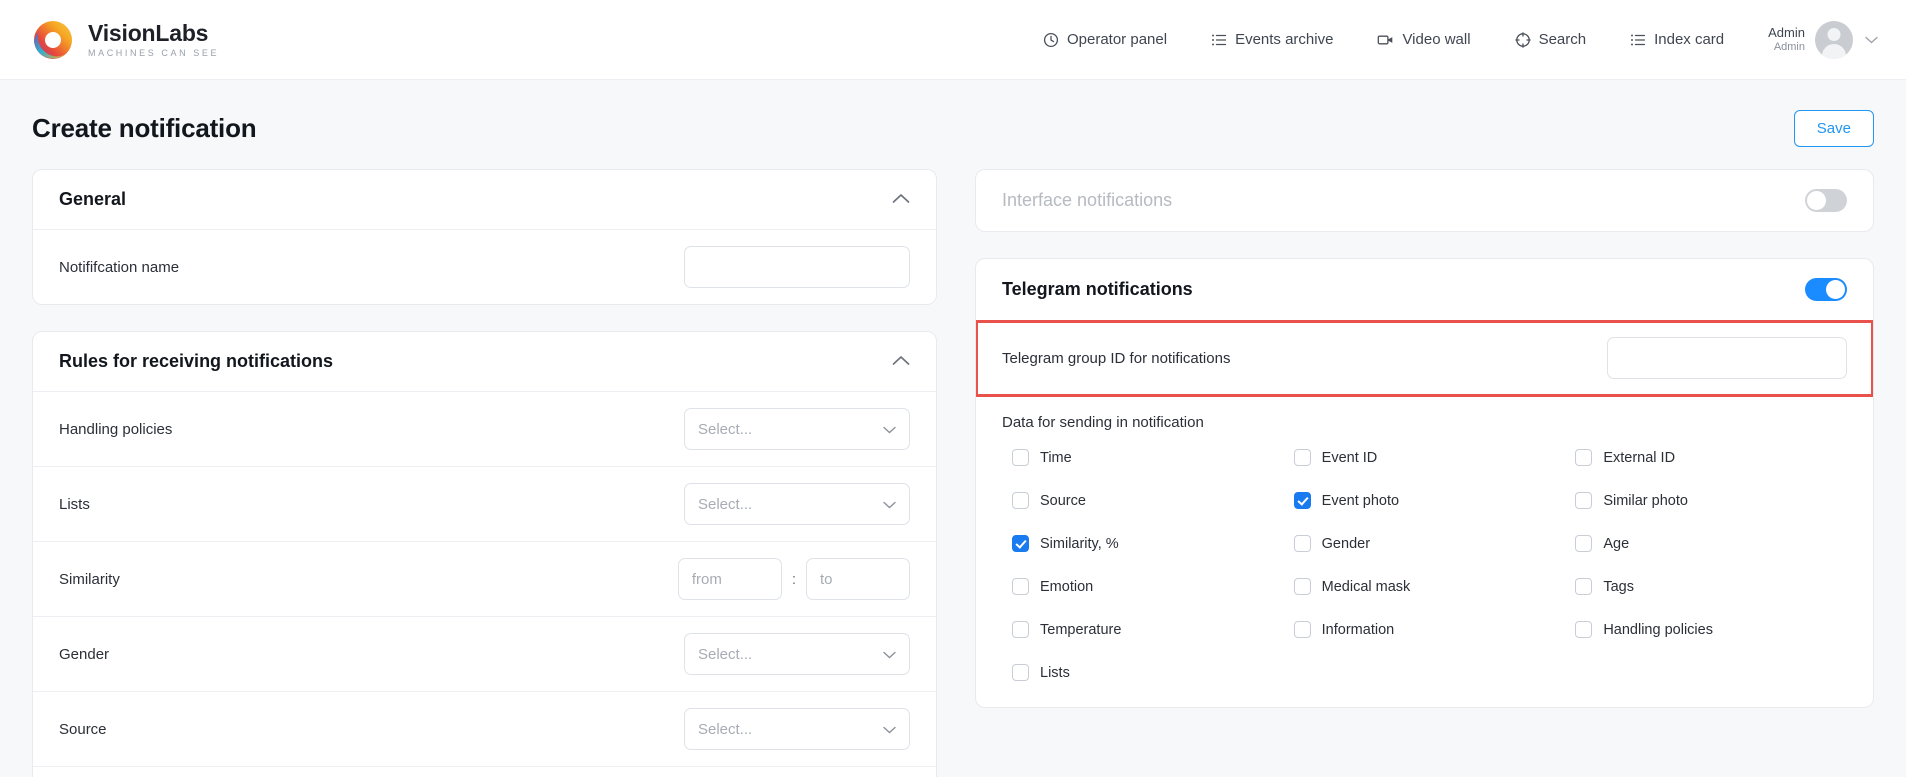 Image resolution: width=1906 pixels, height=777 pixels. What do you see at coordinates (1834, 39) in the screenshot?
I see `user-avatar-icon` at bounding box center [1834, 39].